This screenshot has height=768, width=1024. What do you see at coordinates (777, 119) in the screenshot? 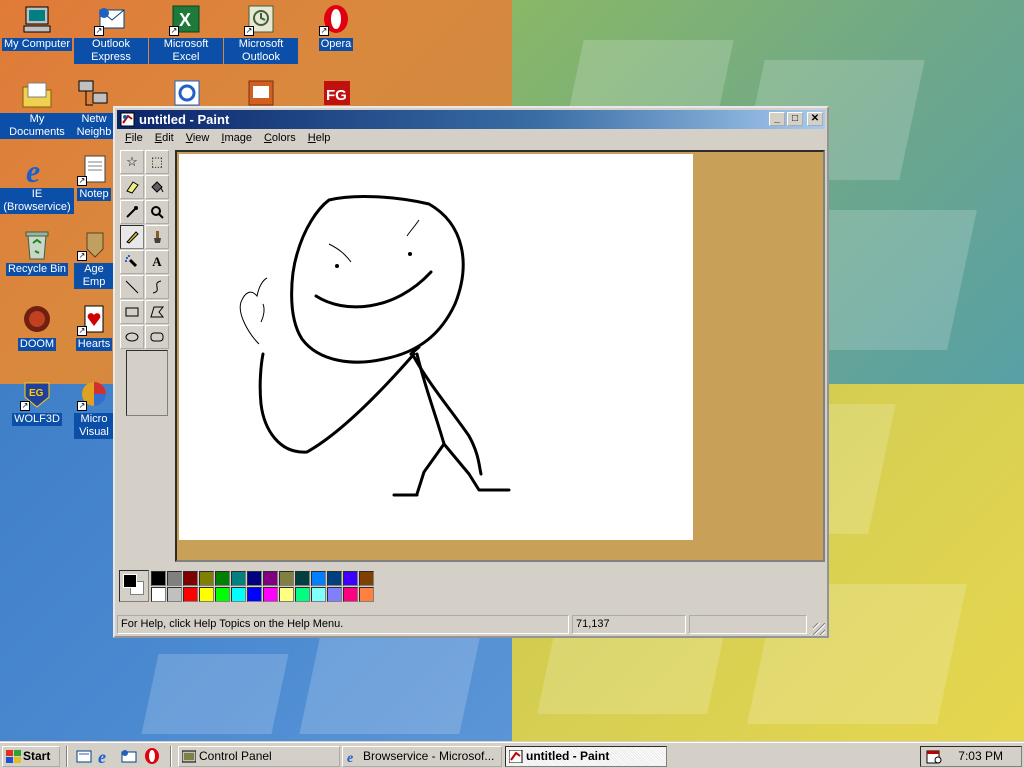
I see `minimize-button: _` at bounding box center [777, 119].